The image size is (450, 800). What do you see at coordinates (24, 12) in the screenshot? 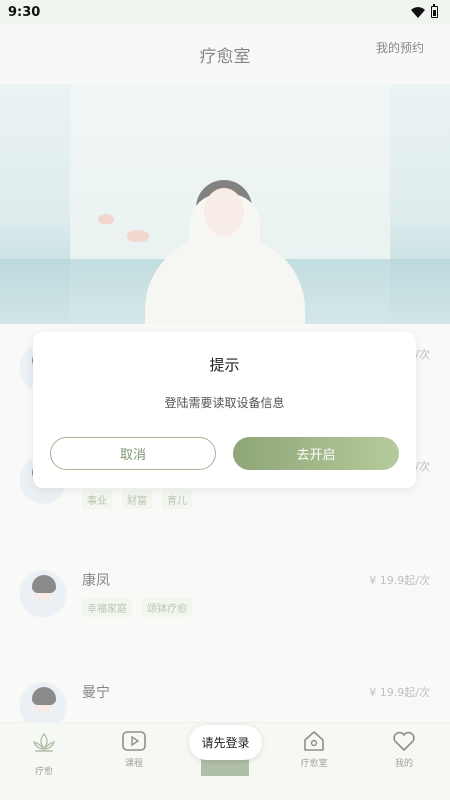
I see `status-time: 9:30` at bounding box center [24, 12].